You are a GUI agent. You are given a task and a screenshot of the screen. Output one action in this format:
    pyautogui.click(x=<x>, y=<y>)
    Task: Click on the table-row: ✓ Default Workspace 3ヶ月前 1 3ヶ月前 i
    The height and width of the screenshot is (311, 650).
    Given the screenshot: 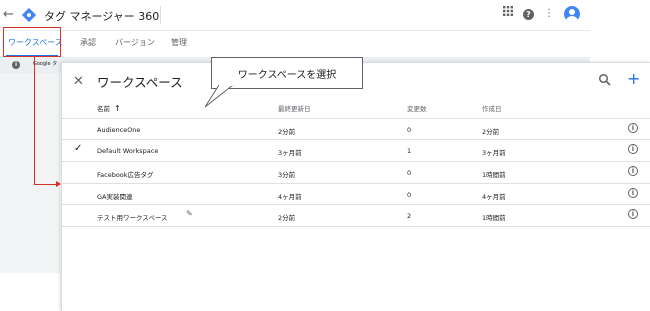 What is the action you would take?
    pyautogui.click(x=356, y=150)
    